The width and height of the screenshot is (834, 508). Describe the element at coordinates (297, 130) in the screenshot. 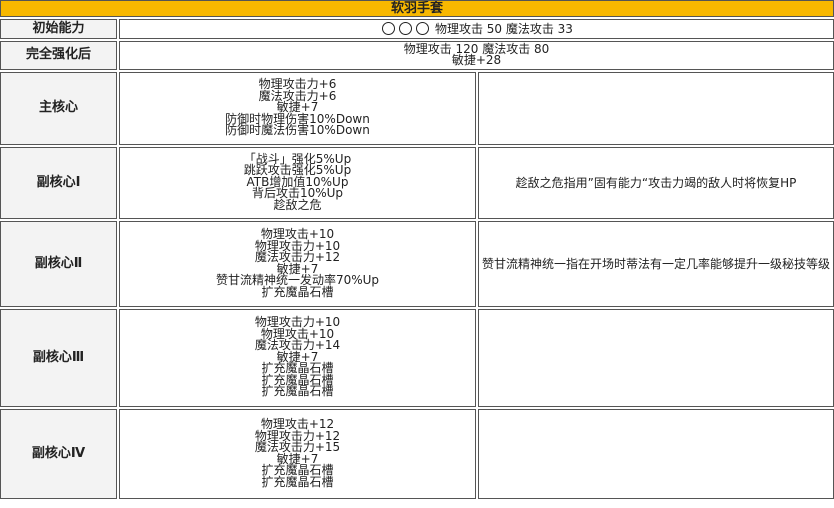

I see `stat-line: 防御时魔法伤害10%Down` at that location.